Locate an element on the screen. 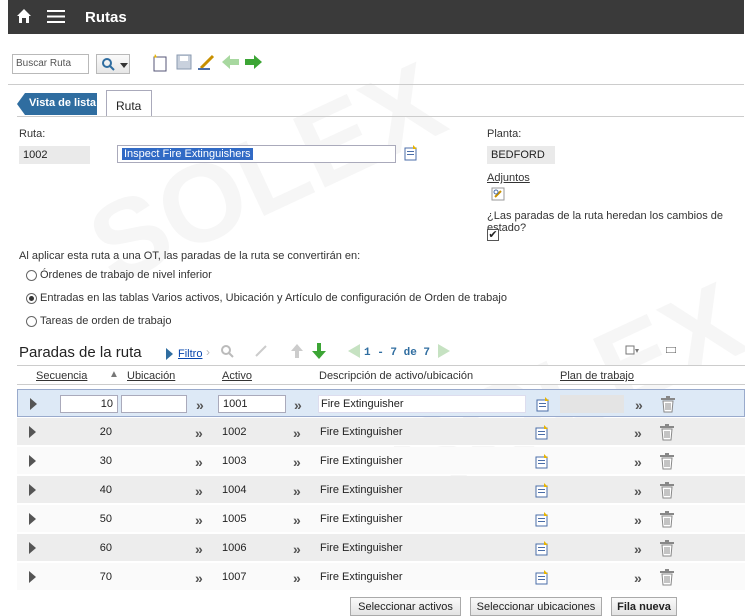 Image resolution: width=745 pixels, height=616 pixels. option-label-2: Tareas de orden de trabajo is located at coordinates (106, 321).